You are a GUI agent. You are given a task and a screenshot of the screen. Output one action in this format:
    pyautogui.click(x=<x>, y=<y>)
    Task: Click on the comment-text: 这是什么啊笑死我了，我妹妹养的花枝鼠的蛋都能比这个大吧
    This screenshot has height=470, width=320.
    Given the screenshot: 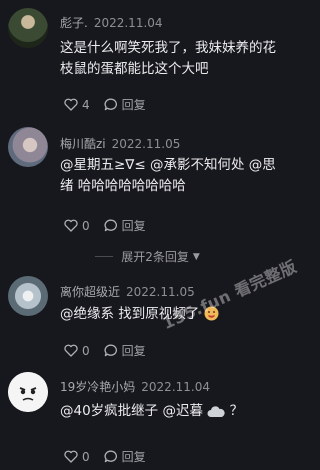 What is the action you would take?
    pyautogui.click(x=168, y=58)
    